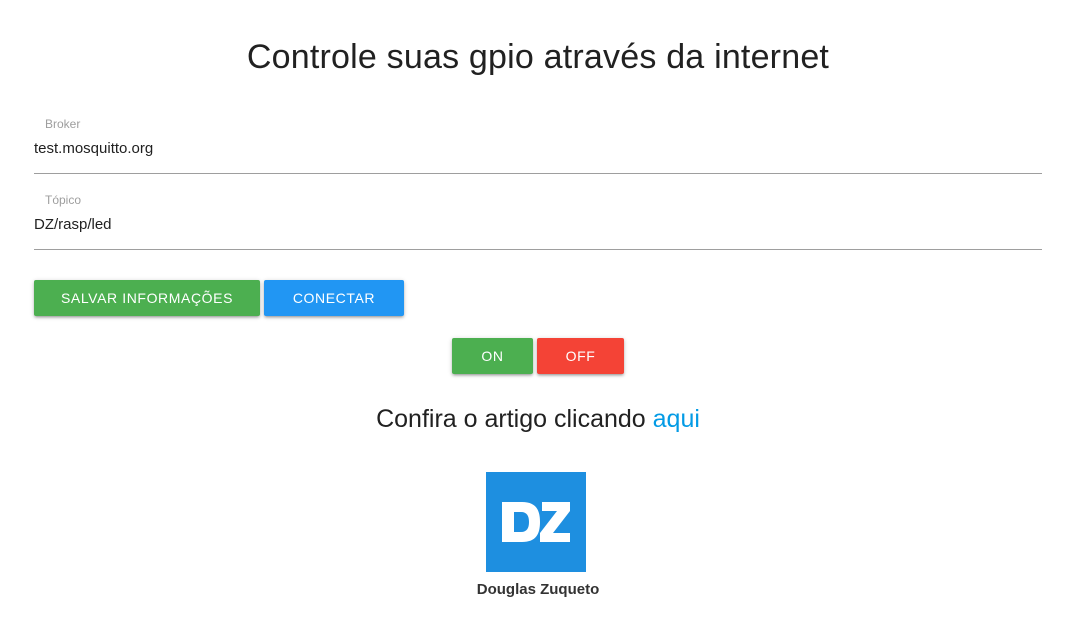 The width and height of the screenshot is (1081, 630). I want to click on dz-logo-icon, so click(536, 522).